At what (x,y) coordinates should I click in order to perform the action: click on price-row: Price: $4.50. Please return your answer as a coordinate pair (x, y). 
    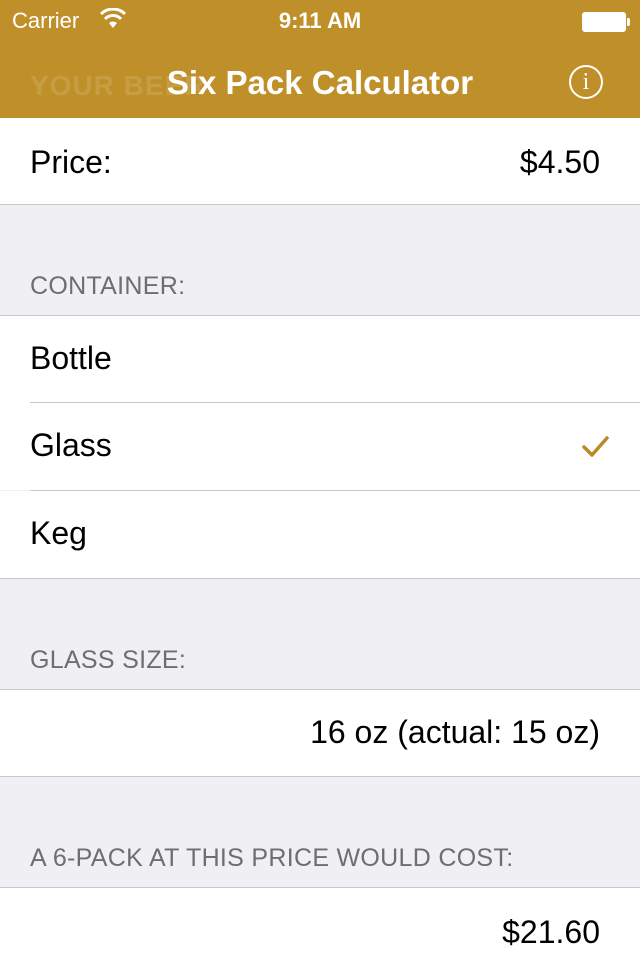
    Looking at the image, I should click on (320, 161).